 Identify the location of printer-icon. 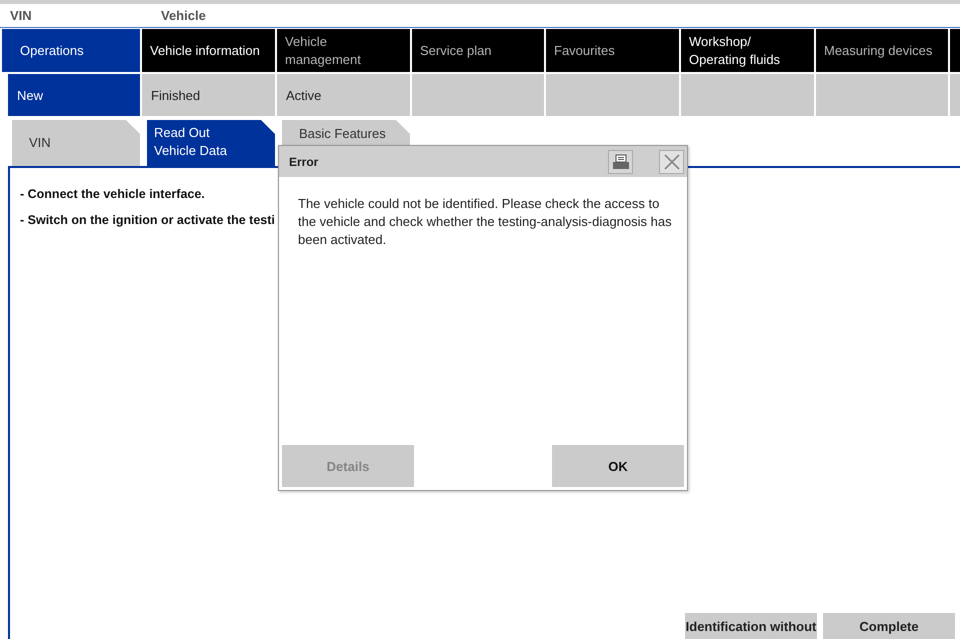
(621, 162).